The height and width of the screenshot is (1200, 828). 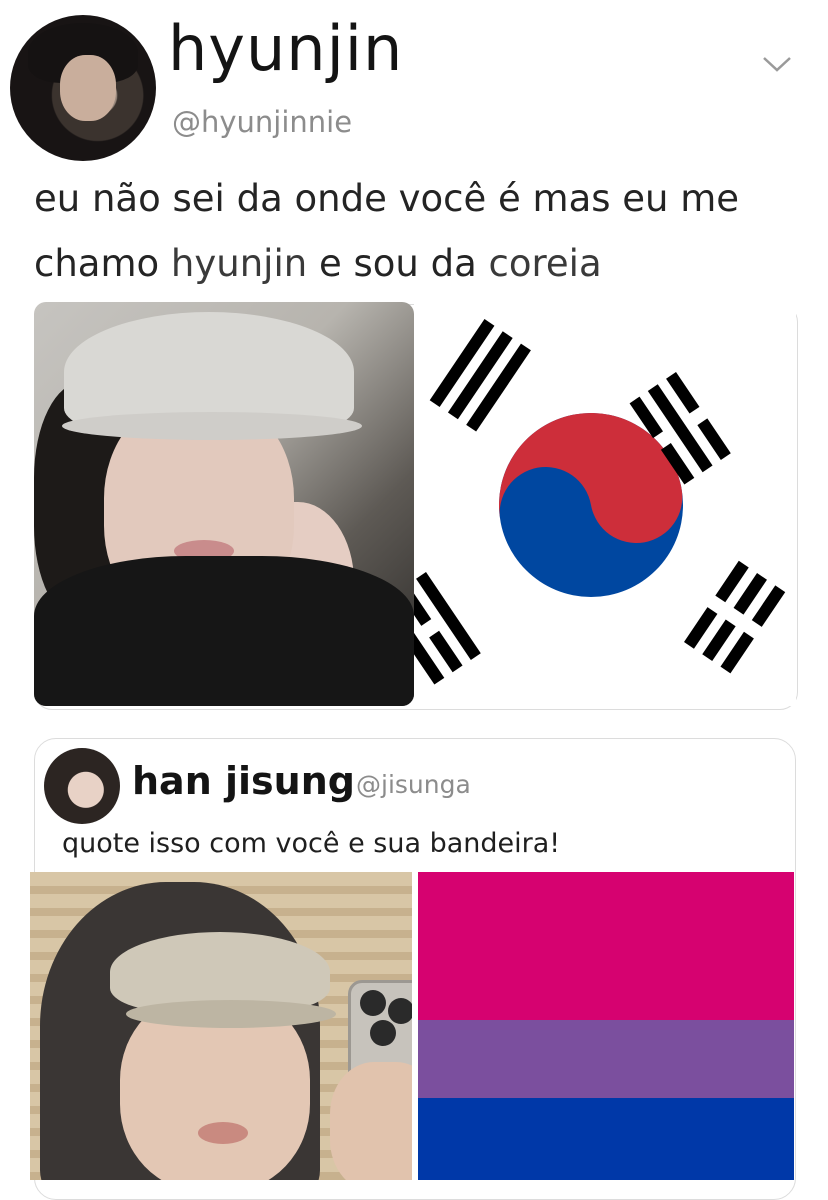 I want to click on tweet-text-mid: e sou da, so click(x=398, y=263).